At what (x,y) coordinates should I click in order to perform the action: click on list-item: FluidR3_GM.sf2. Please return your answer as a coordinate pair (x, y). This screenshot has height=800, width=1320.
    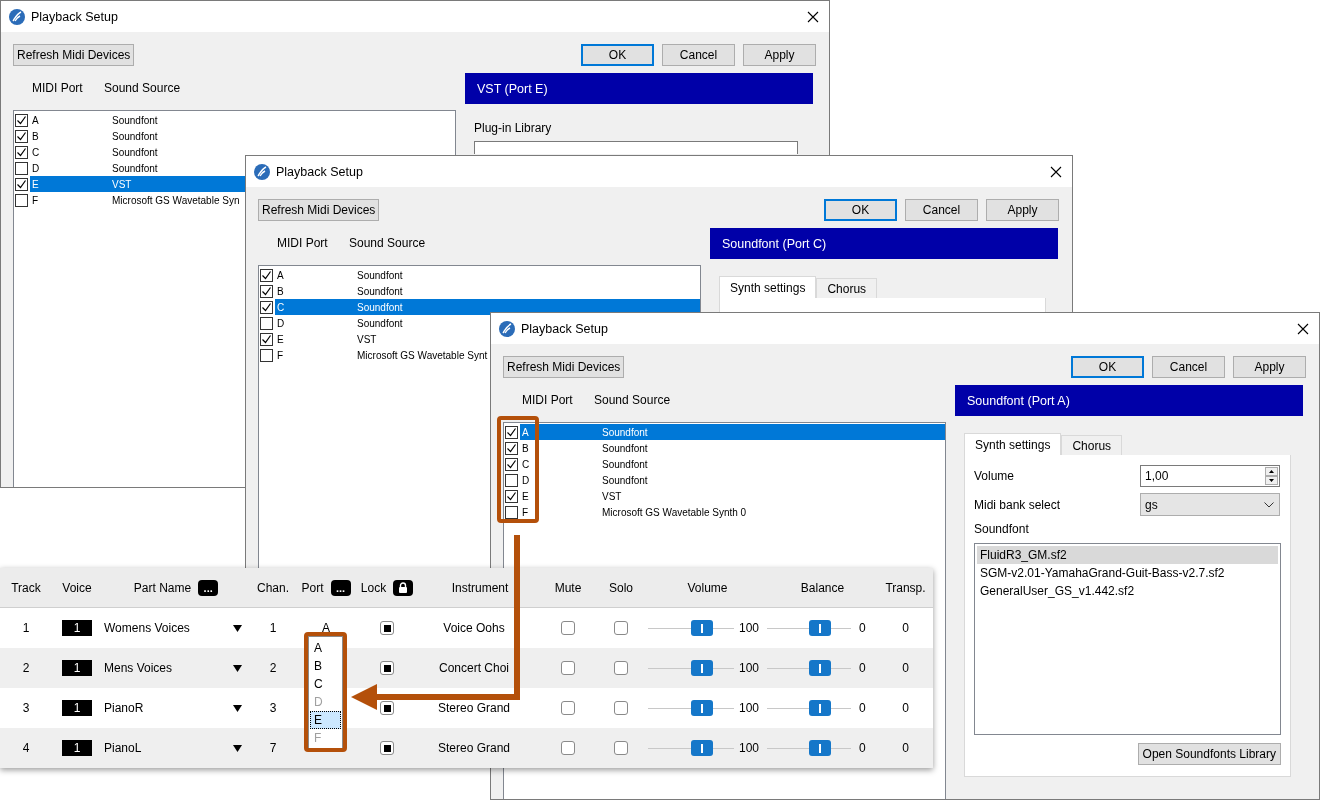
    Looking at the image, I should click on (1127, 555).